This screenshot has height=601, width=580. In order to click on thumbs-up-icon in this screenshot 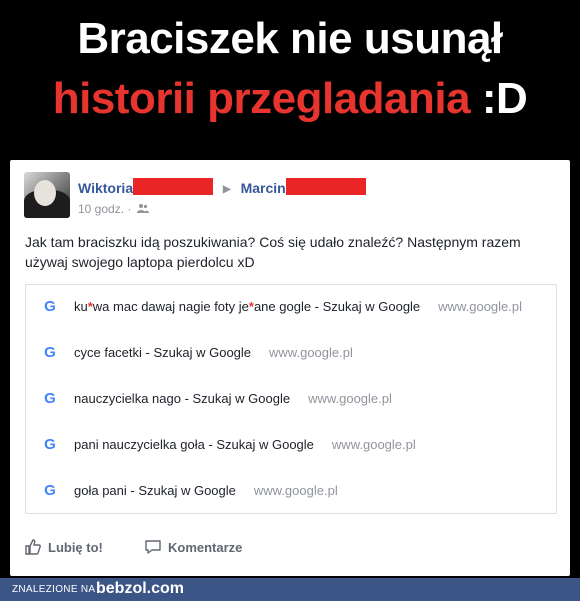, I will do `click(33, 547)`.